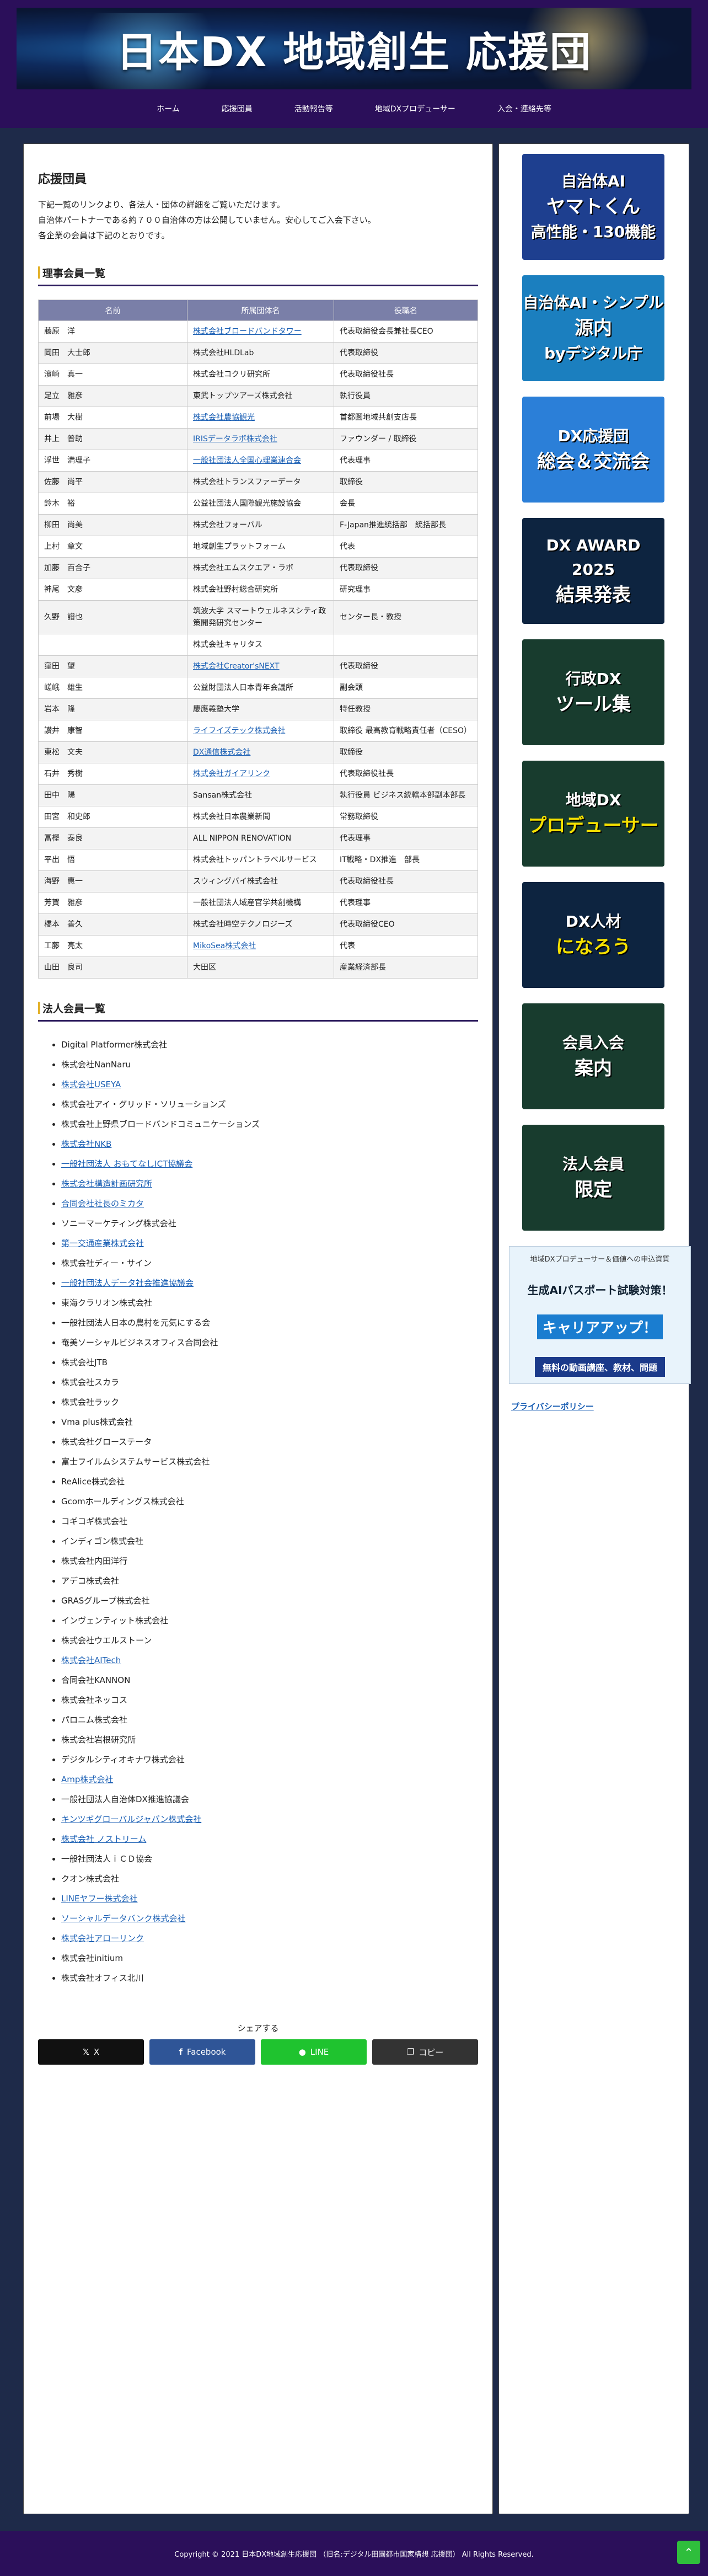 The height and width of the screenshot is (2576, 708). What do you see at coordinates (127, 1283) in the screenshot?
I see `corporate-member-link: 一般社団法人データ社会推進協議会` at bounding box center [127, 1283].